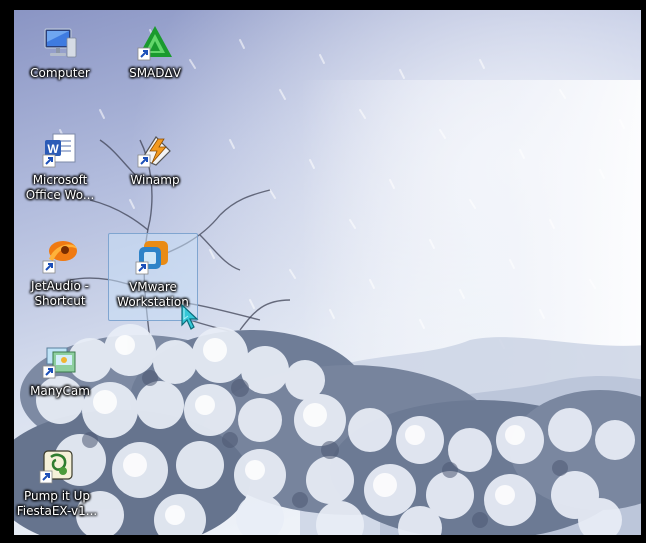 The width and height of the screenshot is (646, 543). Describe the element at coordinates (323, 539) in the screenshot. I see `screen-border-bottom` at that location.